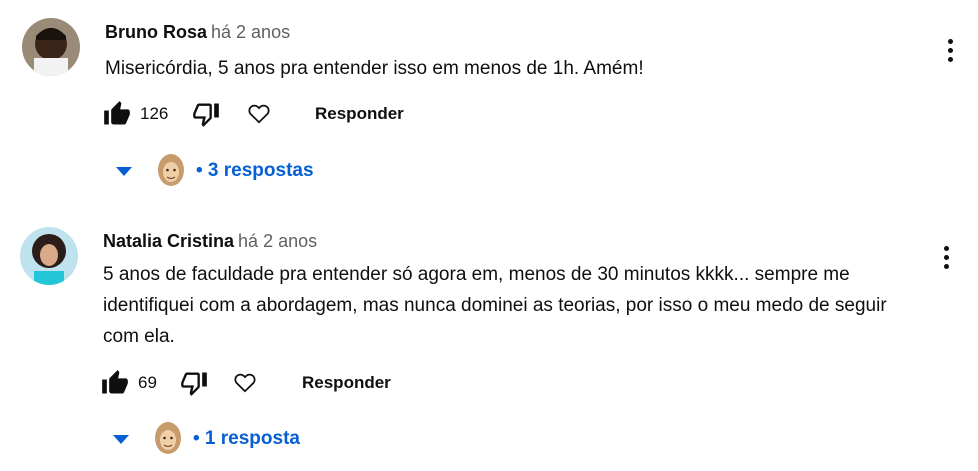 The image size is (978, 471). What do you see at coordinates (147, 382) in the screenshot?
I see `like-count: 69` at bounding box center [147, 382].